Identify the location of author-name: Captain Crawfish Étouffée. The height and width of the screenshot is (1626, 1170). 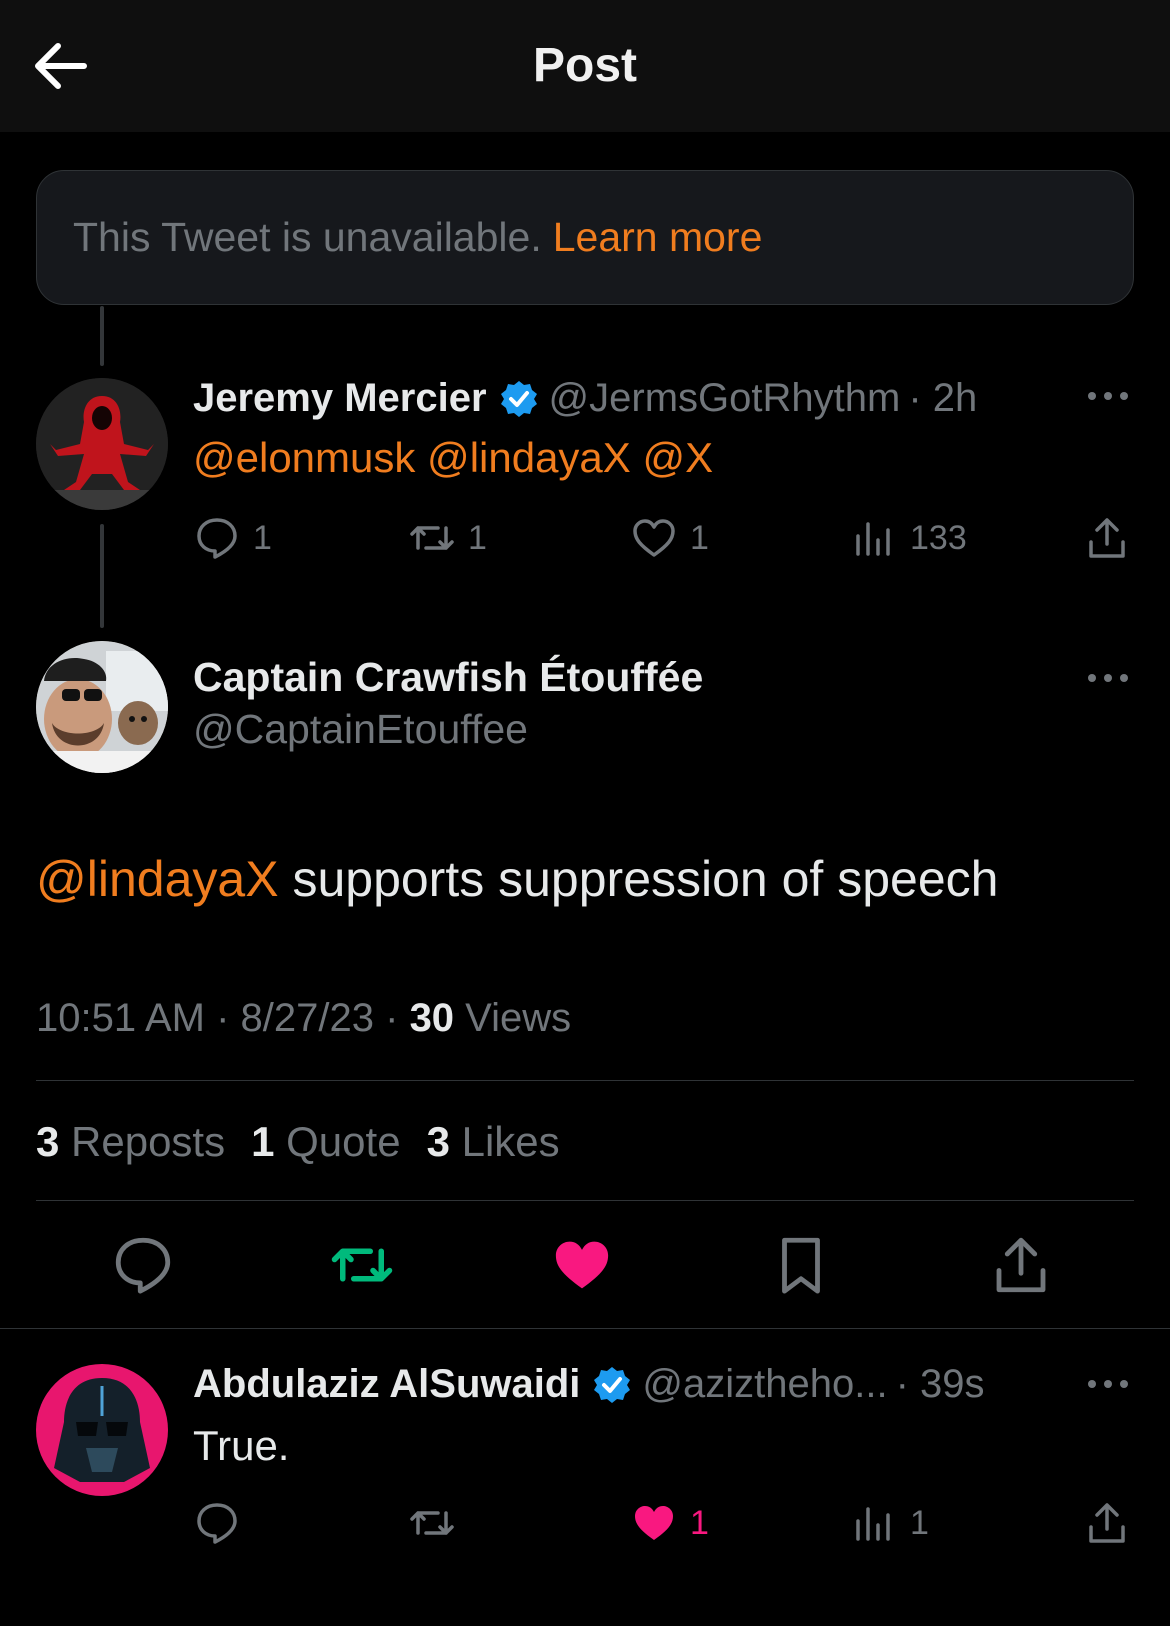
(448, 677).